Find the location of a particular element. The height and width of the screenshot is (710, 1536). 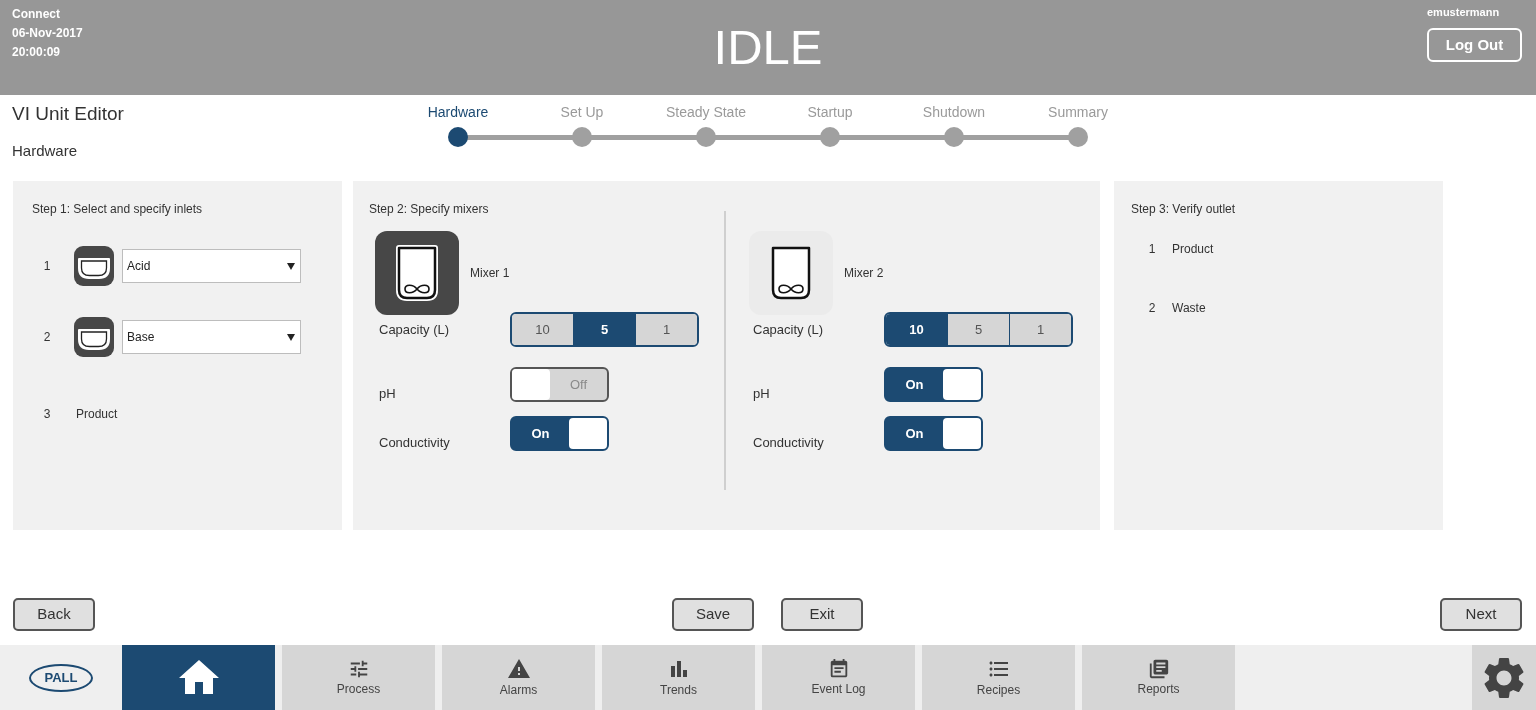

panel-title: Step 2: Specify mixers is located at coordinates (429, 209).